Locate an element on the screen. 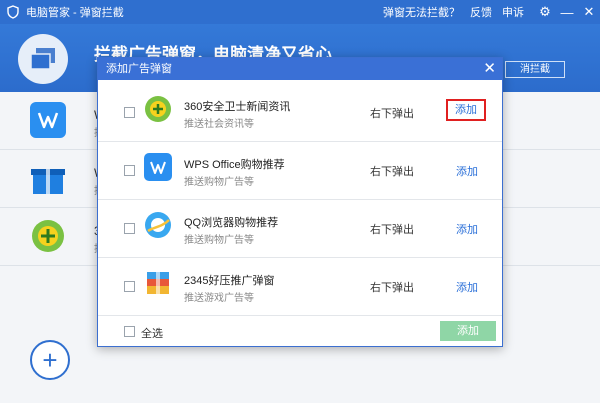 Image resolution: width=600 pixels, height=403 pixels. title-bar: 电脑管家 - 弹窗拦截 弹窗无法拦截？ 反馈 申诉 ⚙ — ✕ is located at coordinates (300, 12).